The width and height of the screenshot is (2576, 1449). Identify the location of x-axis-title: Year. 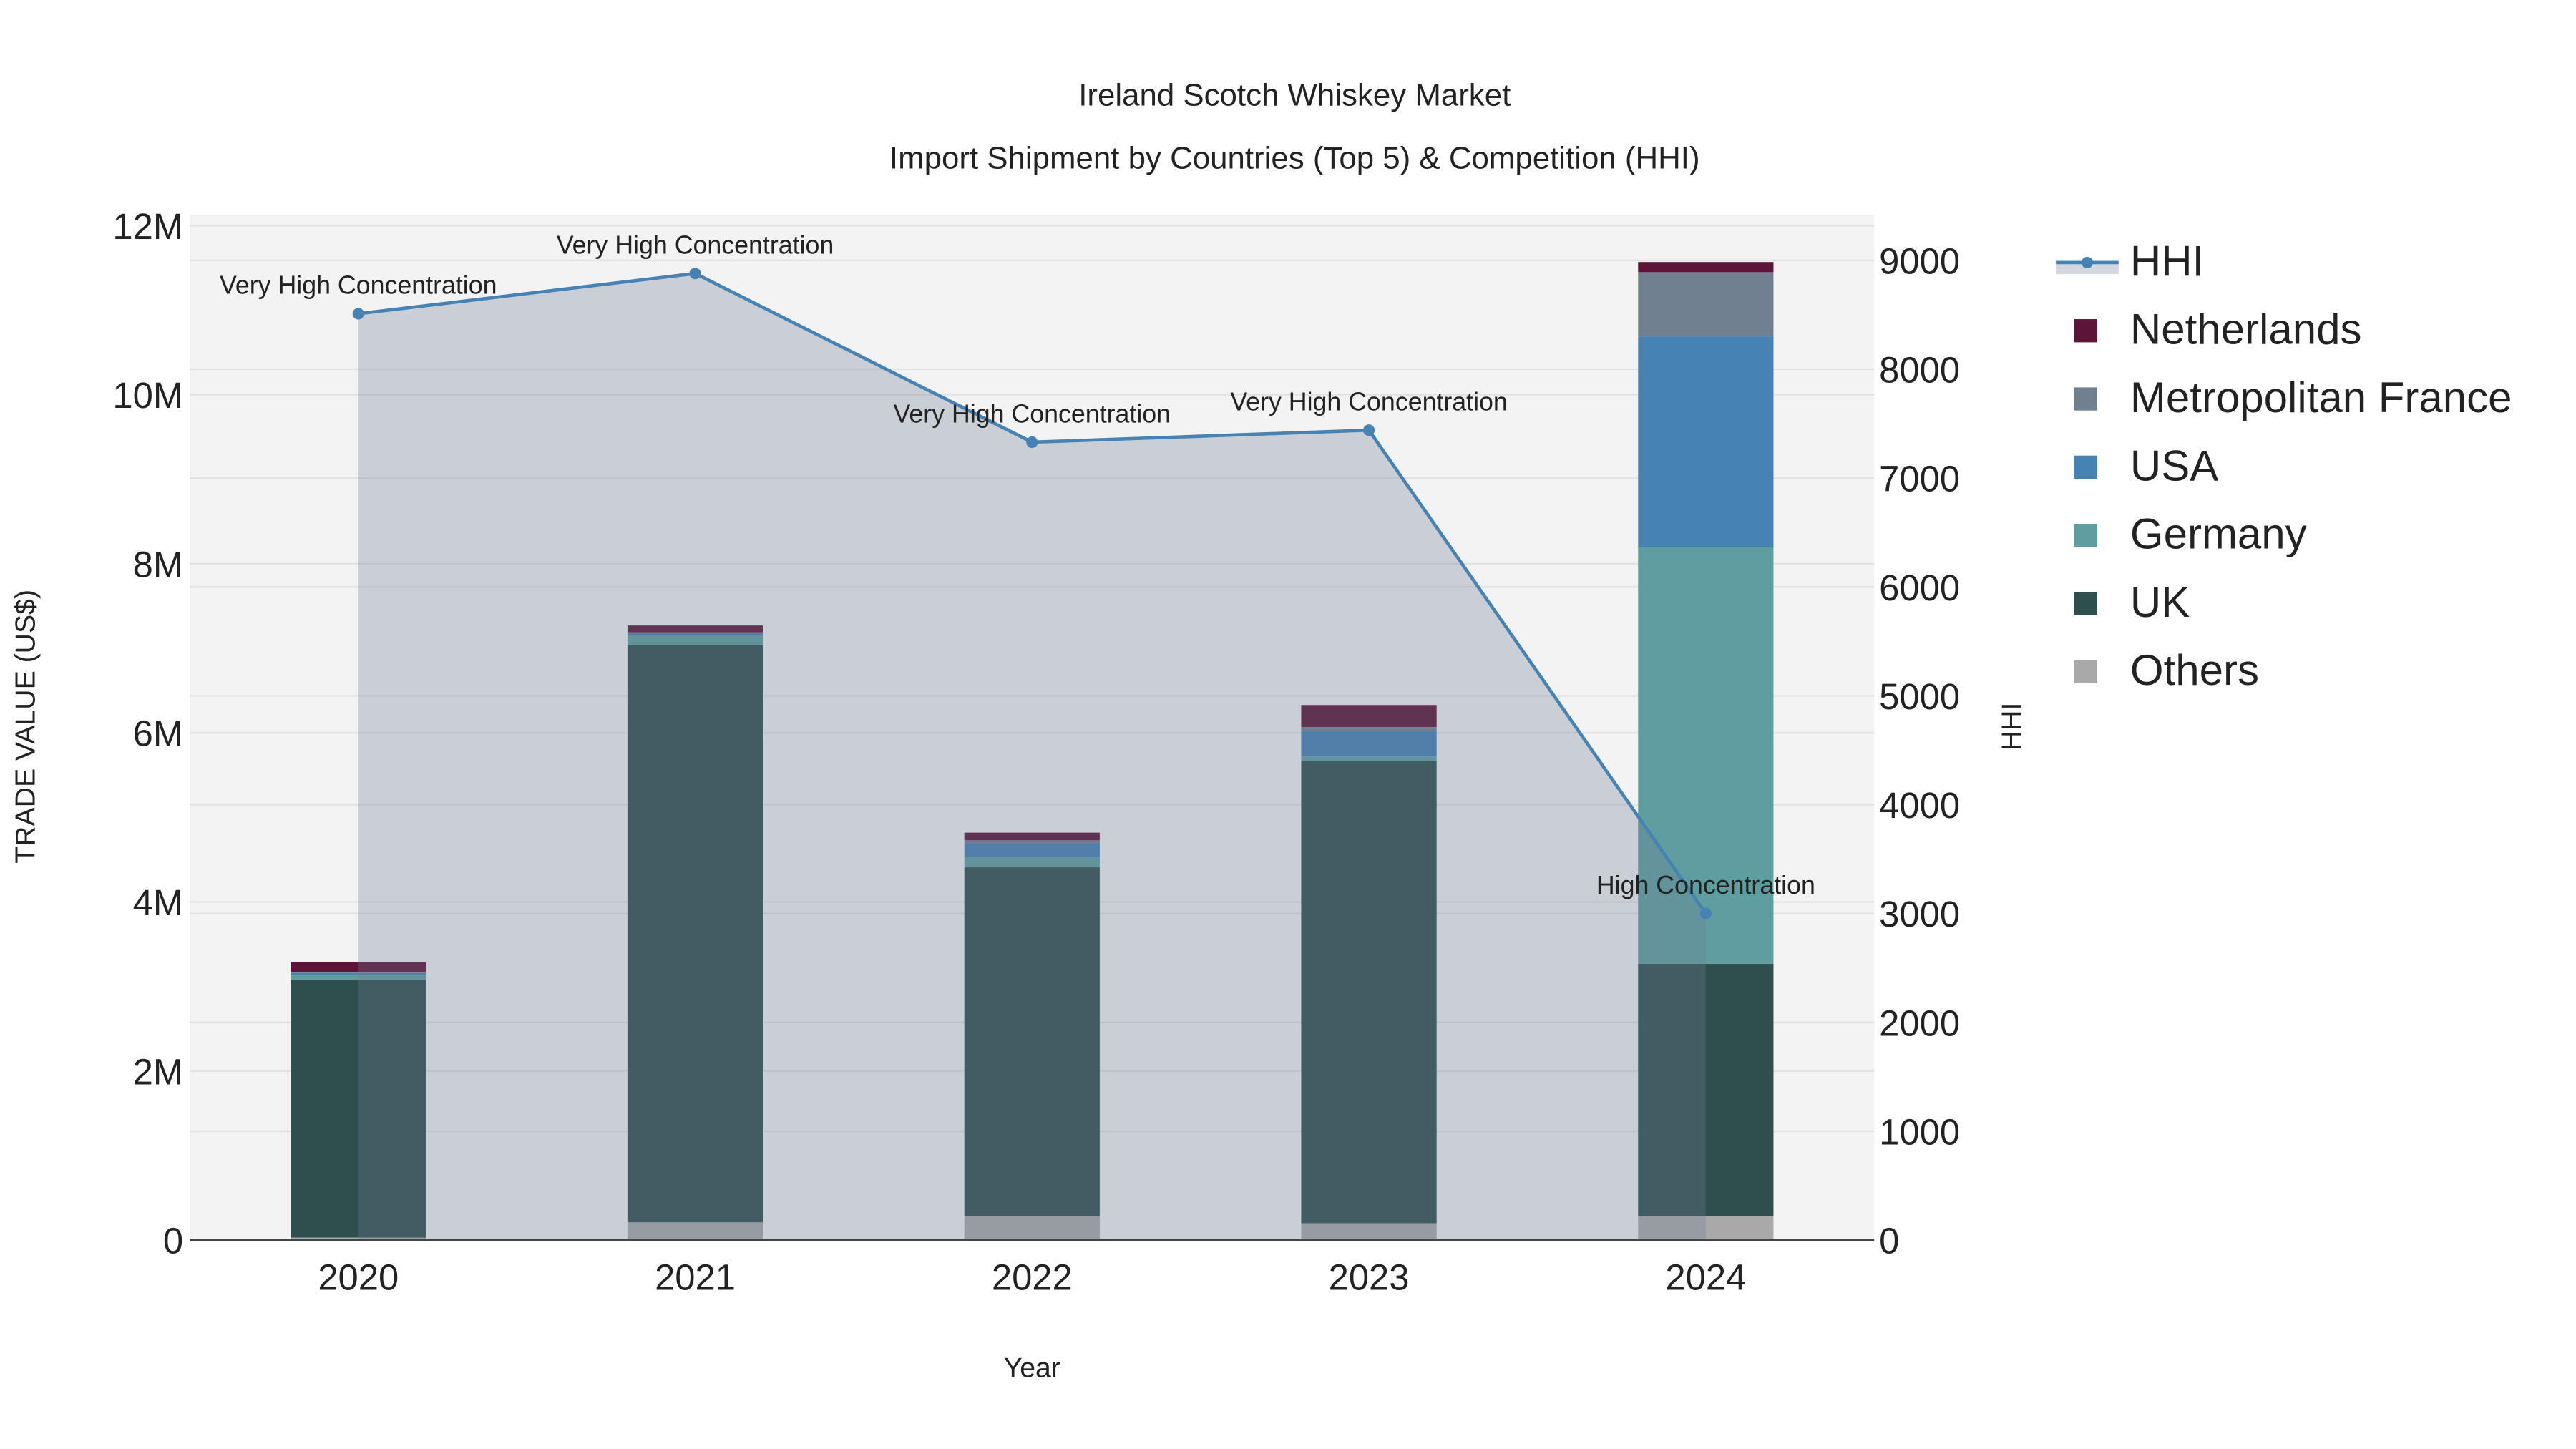
(1032, 1368).